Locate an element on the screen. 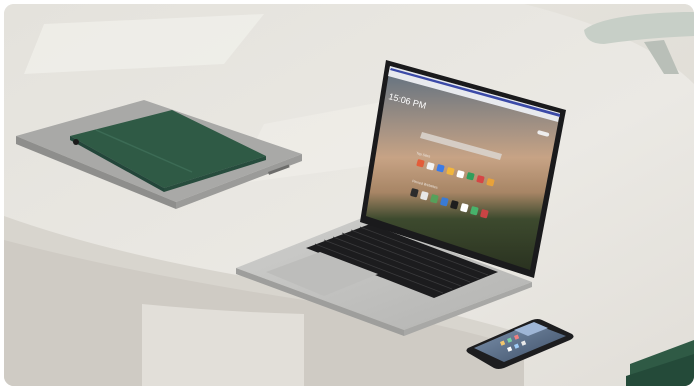  tablet-camera is located at coordinates (76, 142).